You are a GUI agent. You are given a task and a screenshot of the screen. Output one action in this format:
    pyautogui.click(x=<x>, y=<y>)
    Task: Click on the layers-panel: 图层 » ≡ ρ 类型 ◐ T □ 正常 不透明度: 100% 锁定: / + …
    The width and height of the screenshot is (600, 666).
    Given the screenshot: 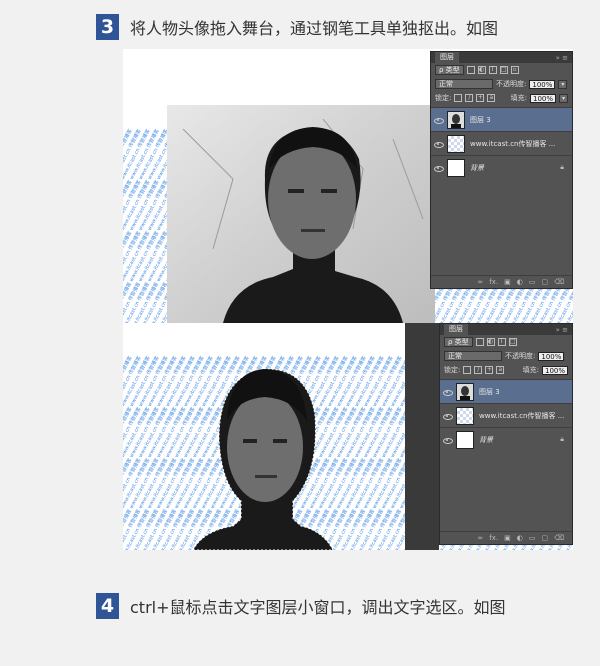 What is the action you would take?
    pyautogui.click(x=506, y=434)
    